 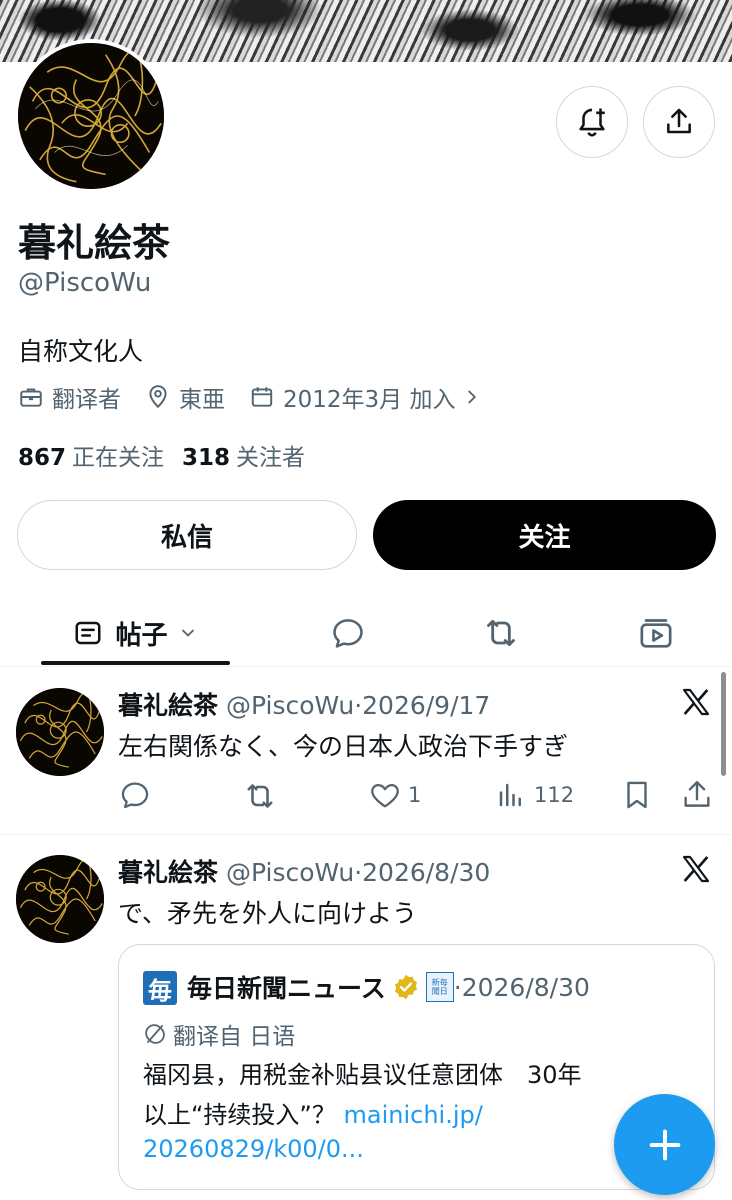 What do you see at coordinates (723, 724) in the screenshot?
I see `scrollbar` at bounding box center [723, 724].